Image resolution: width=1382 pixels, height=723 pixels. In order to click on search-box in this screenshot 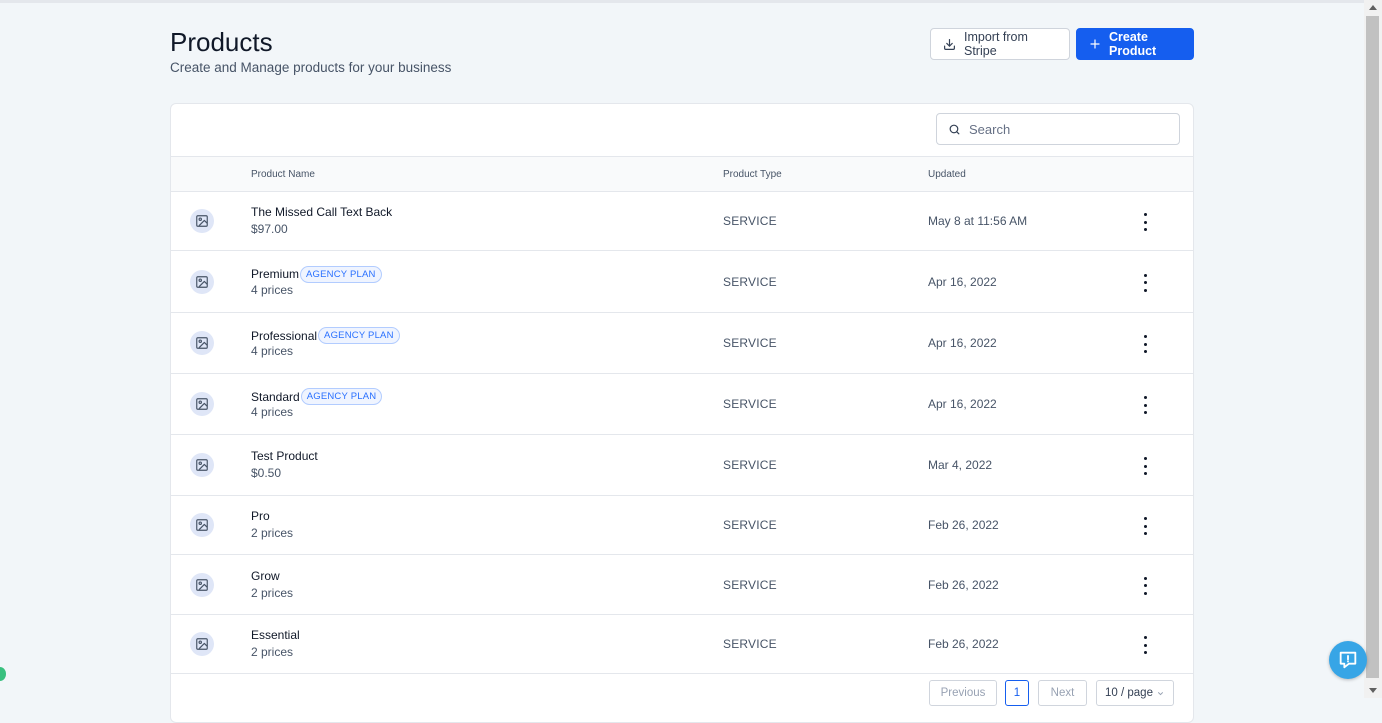, I will do `click(1058, 129)`.